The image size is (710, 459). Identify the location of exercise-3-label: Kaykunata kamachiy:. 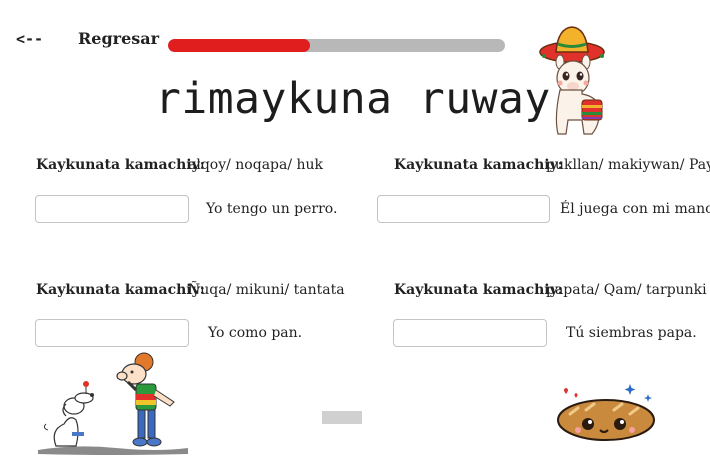
(120, 290).